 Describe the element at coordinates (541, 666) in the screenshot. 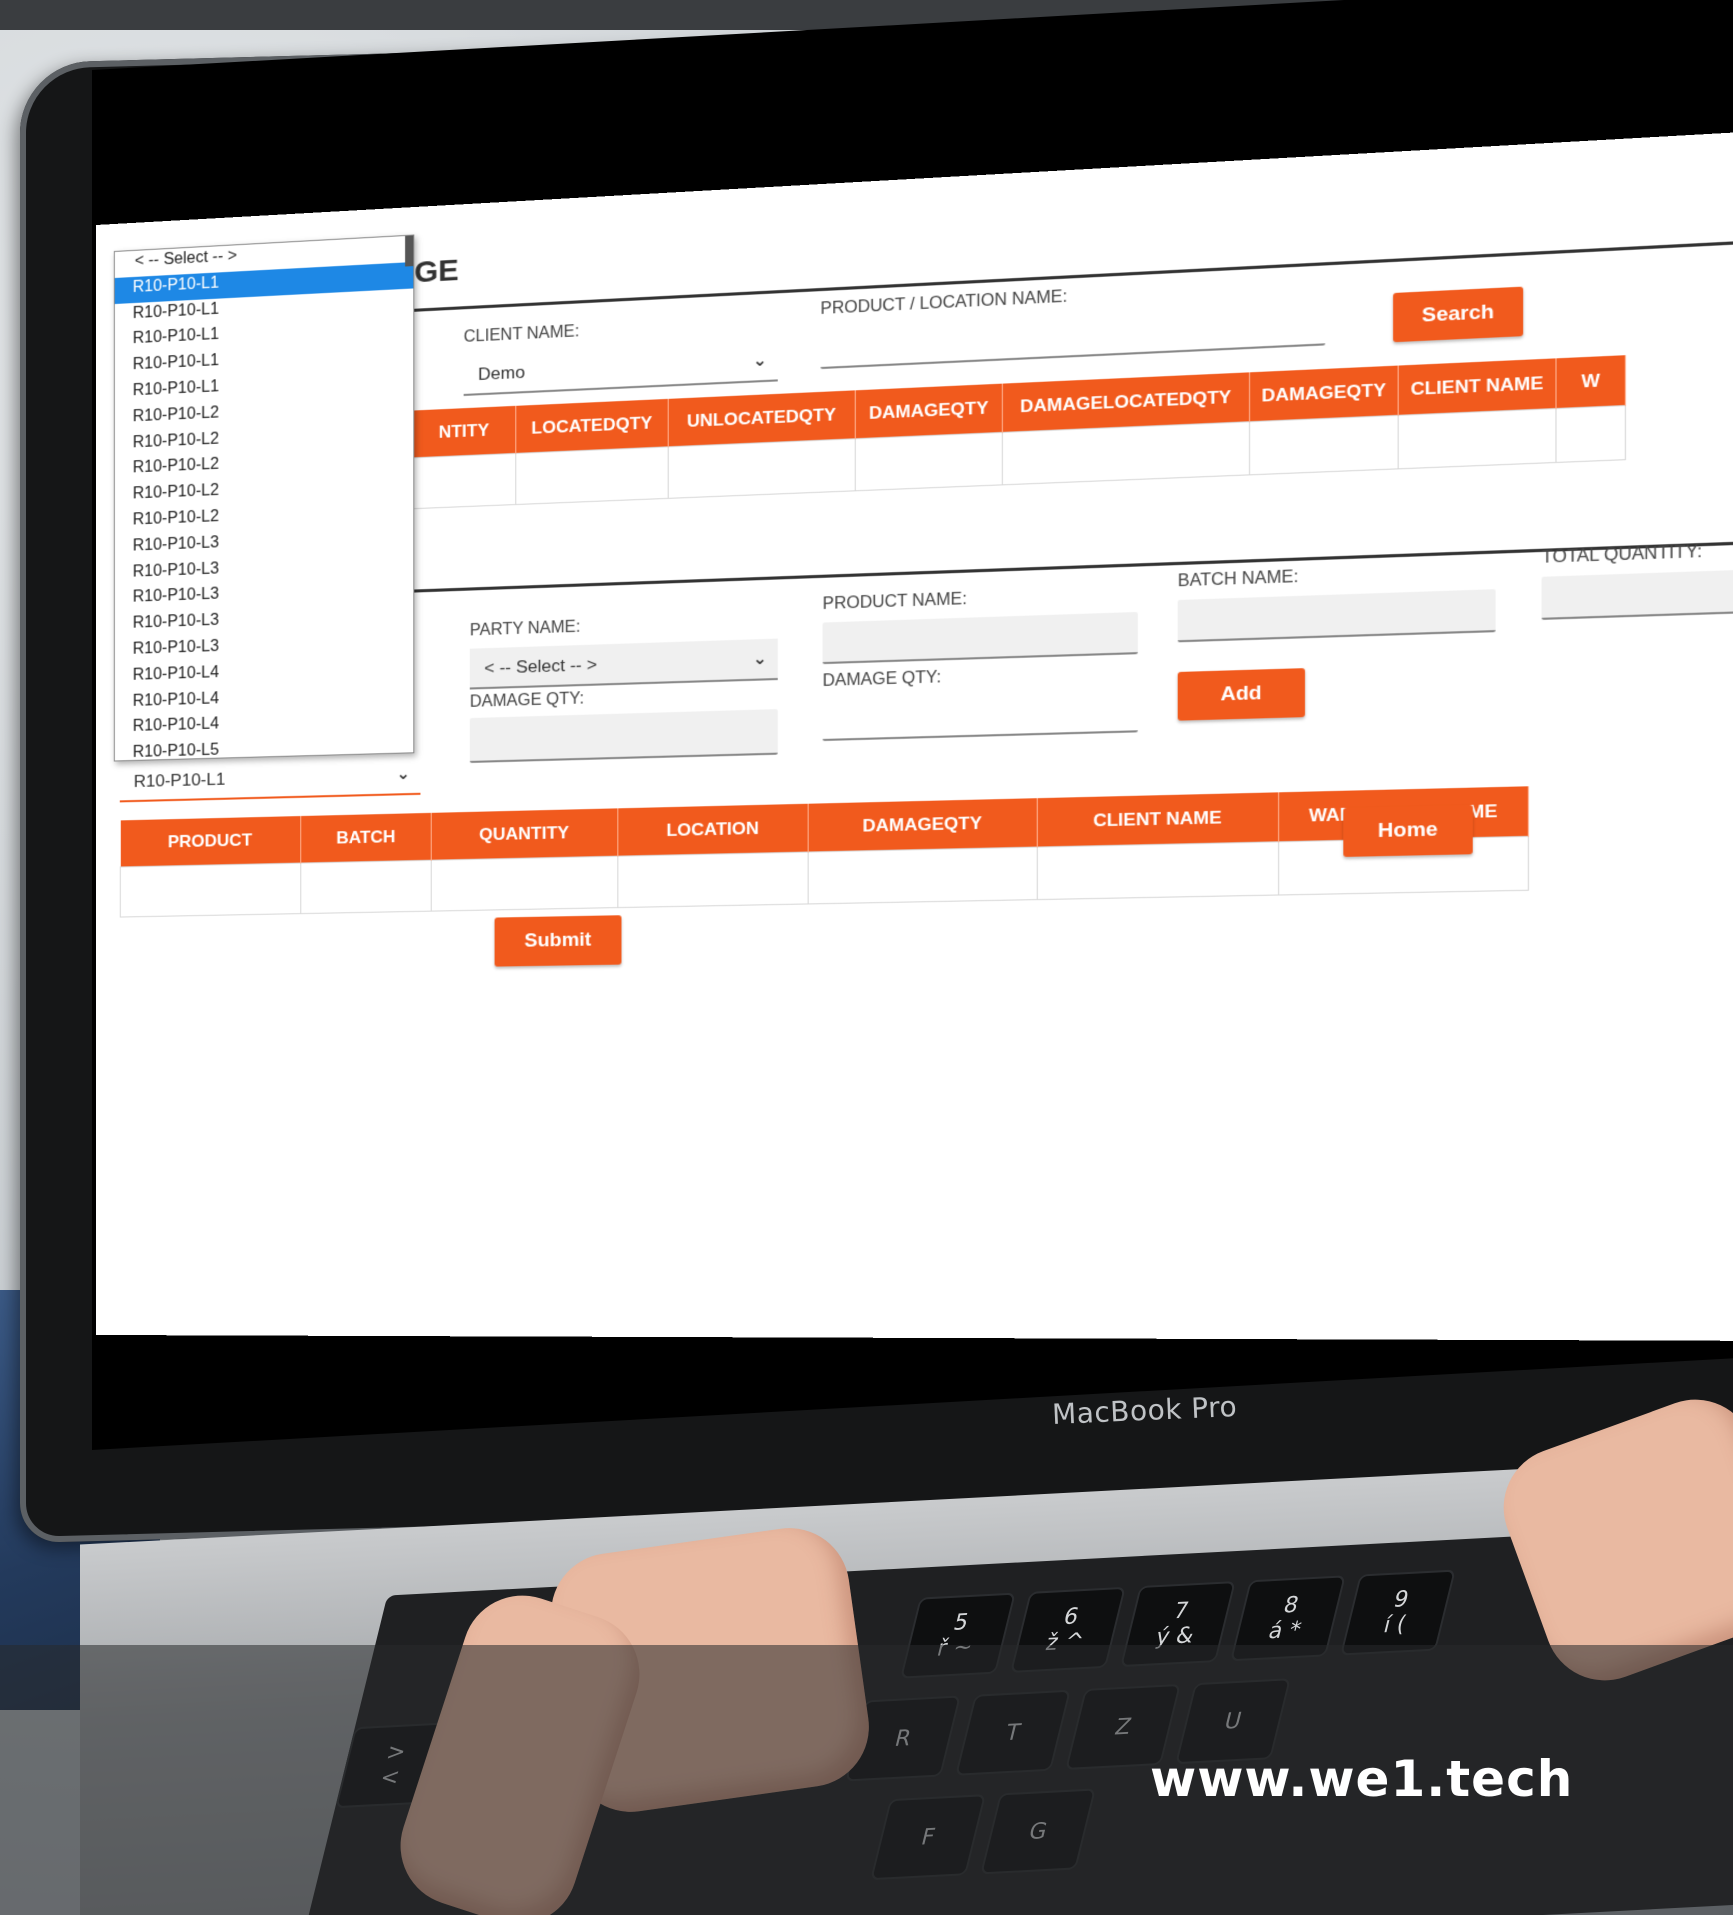

I see `party-name-value: < -- Select -- >` at that location.